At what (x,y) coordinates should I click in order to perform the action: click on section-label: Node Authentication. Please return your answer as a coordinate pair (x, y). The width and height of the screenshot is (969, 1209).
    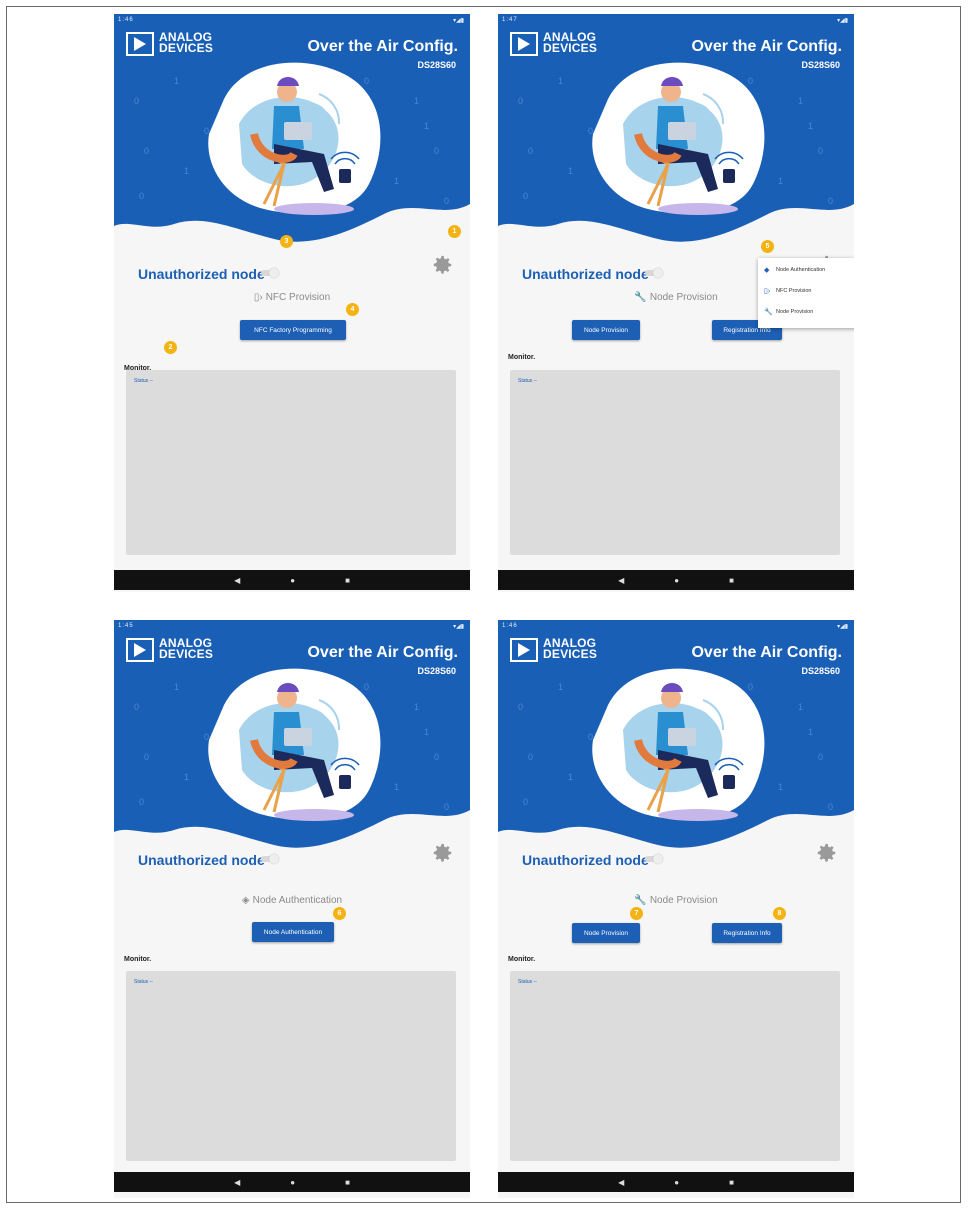
    Looking at the image, I should click on (297, 900).